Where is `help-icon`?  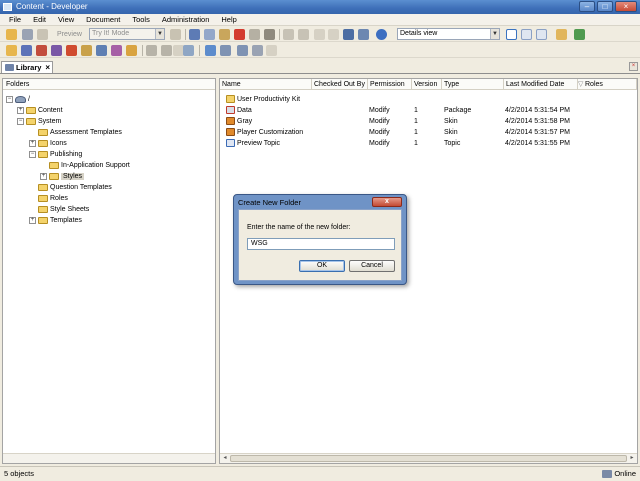 help-icon is located at coordinates (381, 34).